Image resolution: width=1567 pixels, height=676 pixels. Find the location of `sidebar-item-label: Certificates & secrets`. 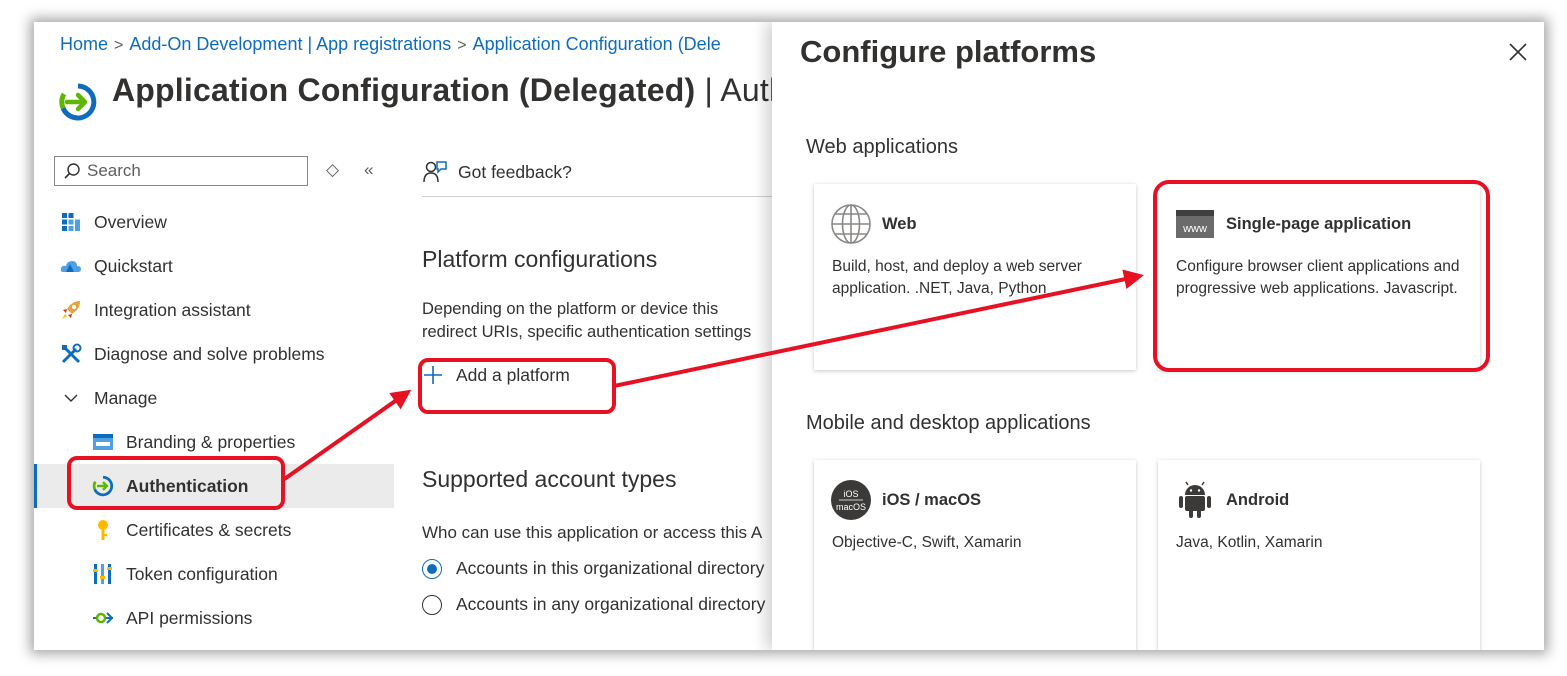

sidebar-item-label: Certificates & secrets is located at coordinates (209, 529).